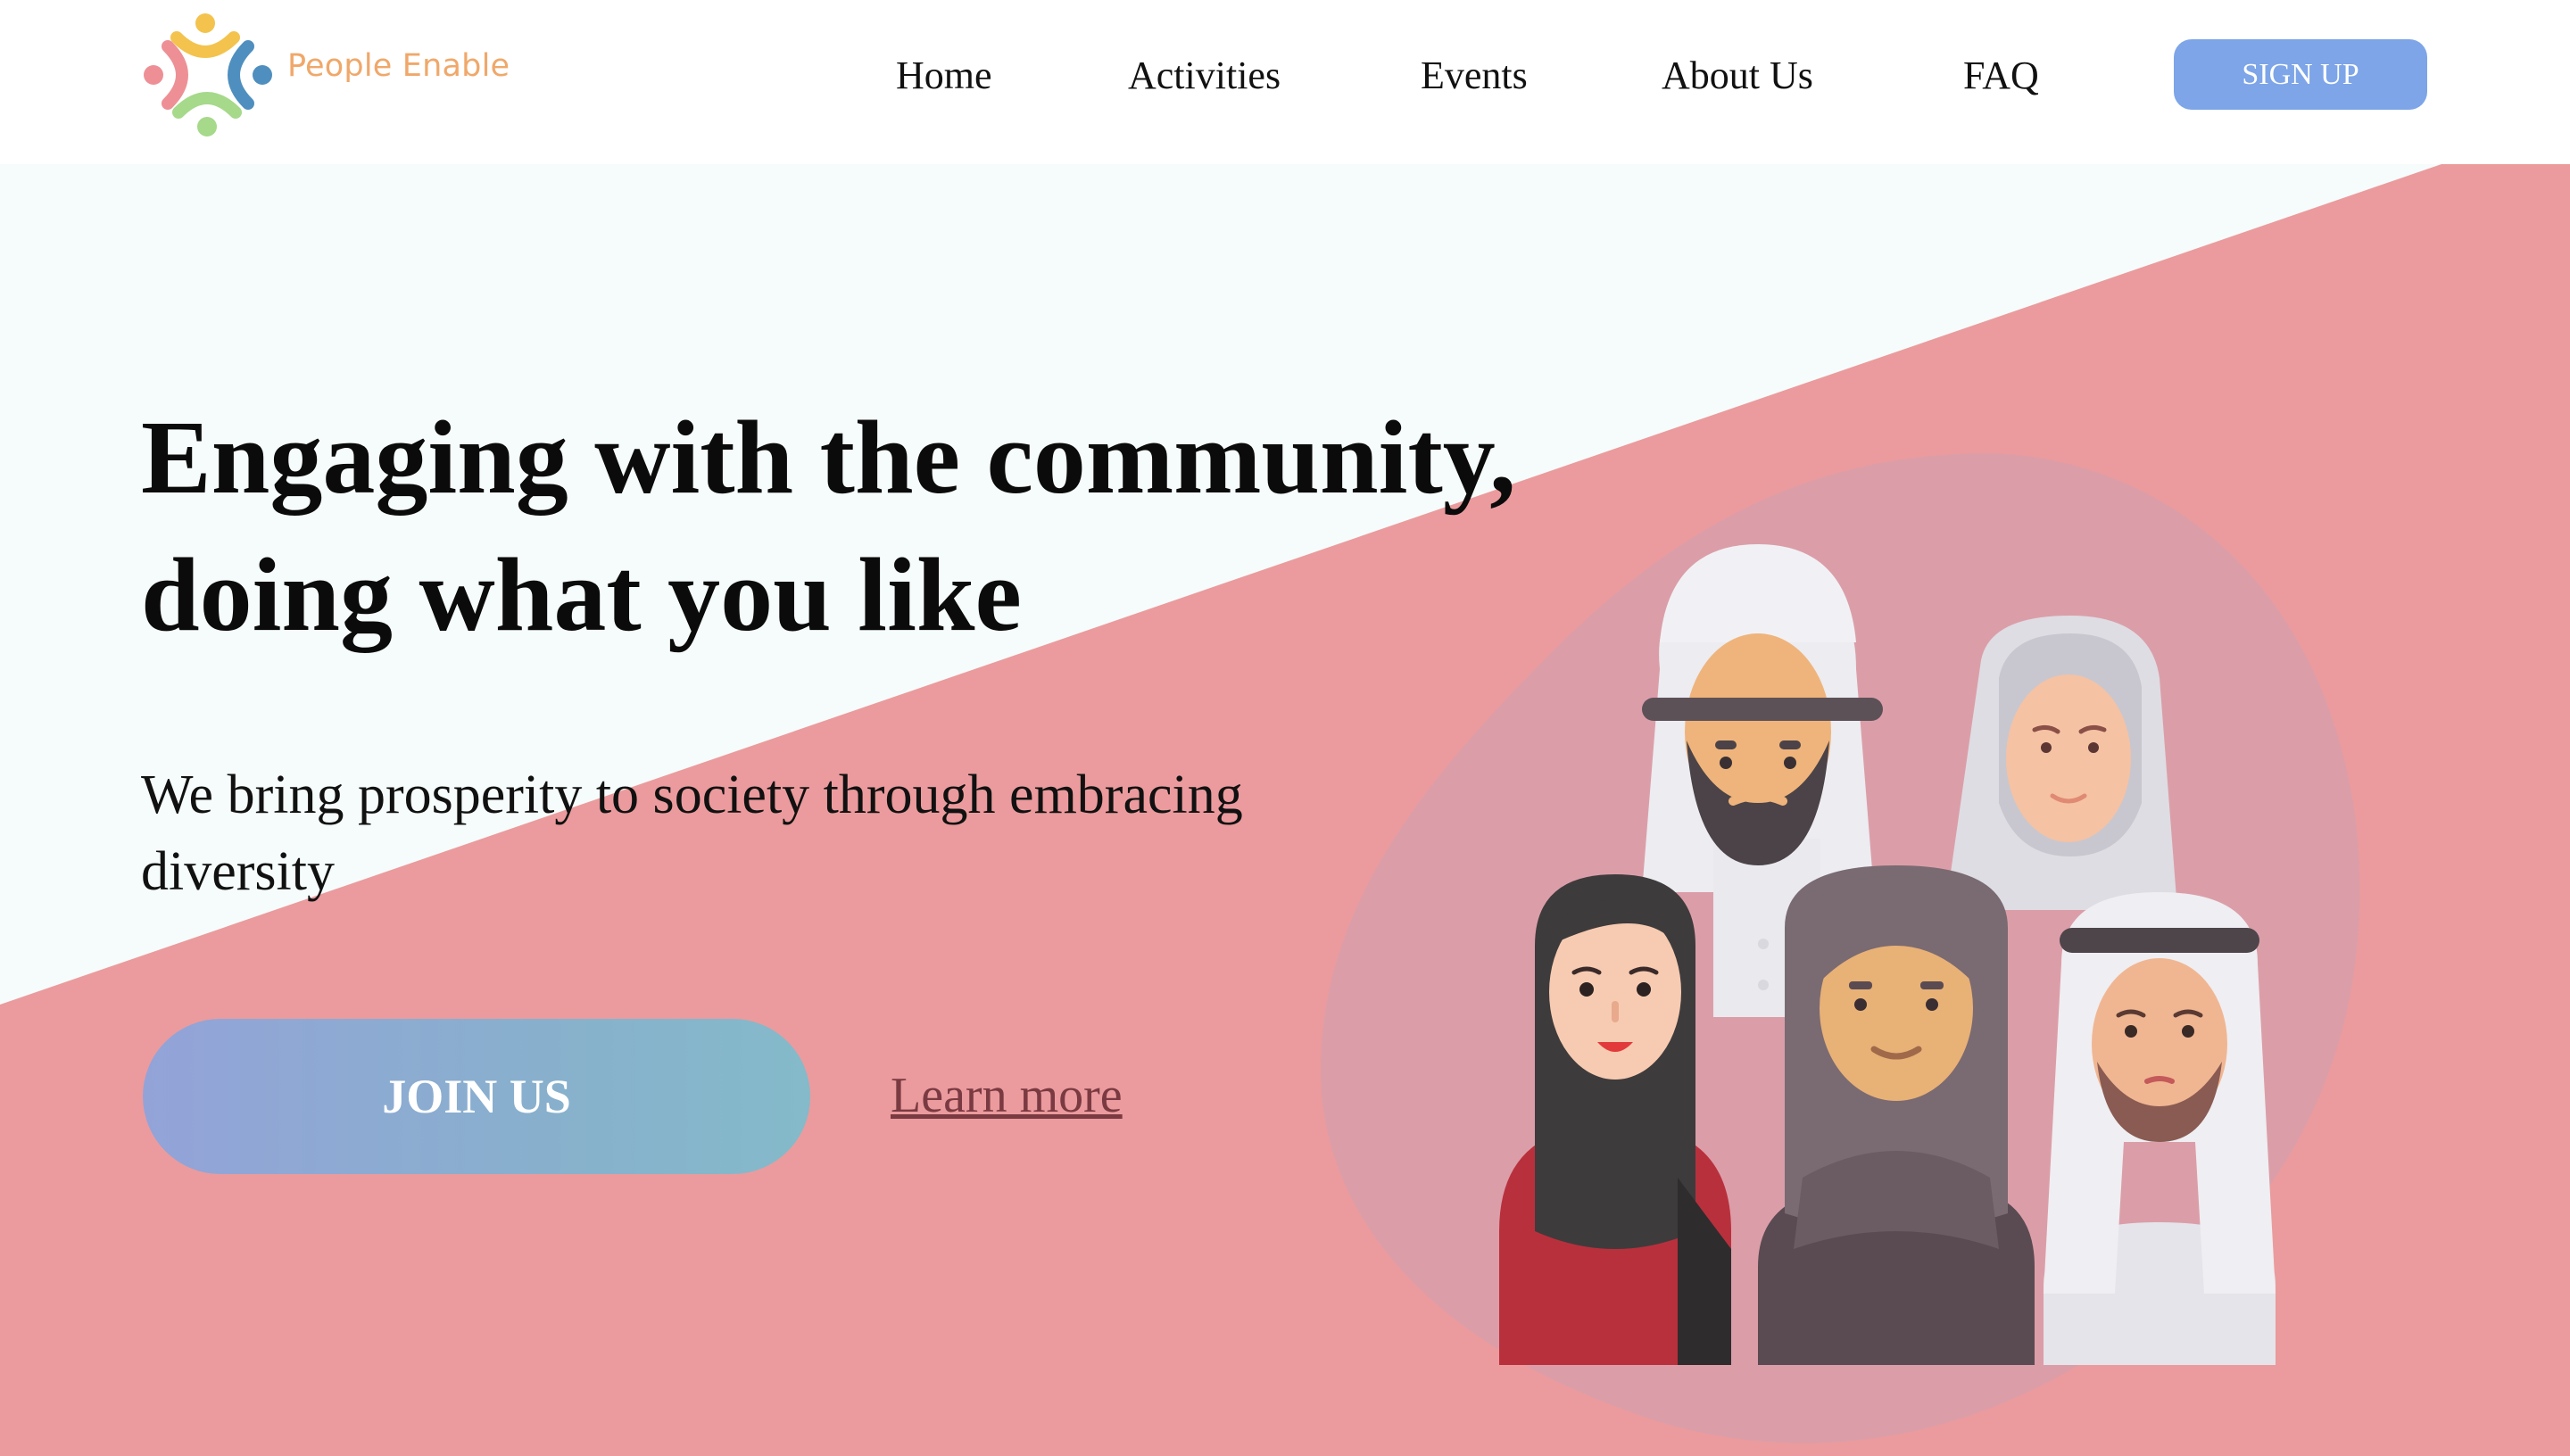  What do you see at coordinates (476, 1096) in the screenshot?
I see `join-us-button: JOIN US` at bounding box center [476, 1096].